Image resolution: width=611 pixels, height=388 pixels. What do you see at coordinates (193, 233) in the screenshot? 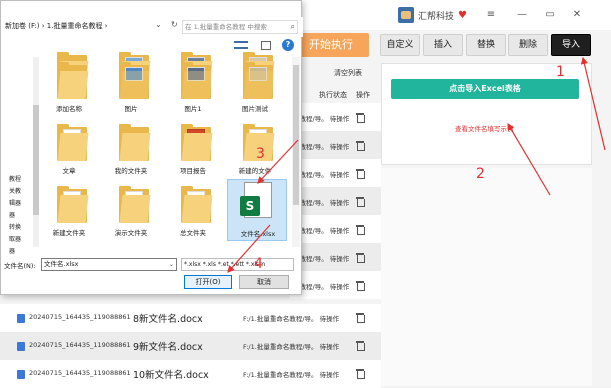
I see `item-label: 总文件夹` at bounding box center [193, 233].